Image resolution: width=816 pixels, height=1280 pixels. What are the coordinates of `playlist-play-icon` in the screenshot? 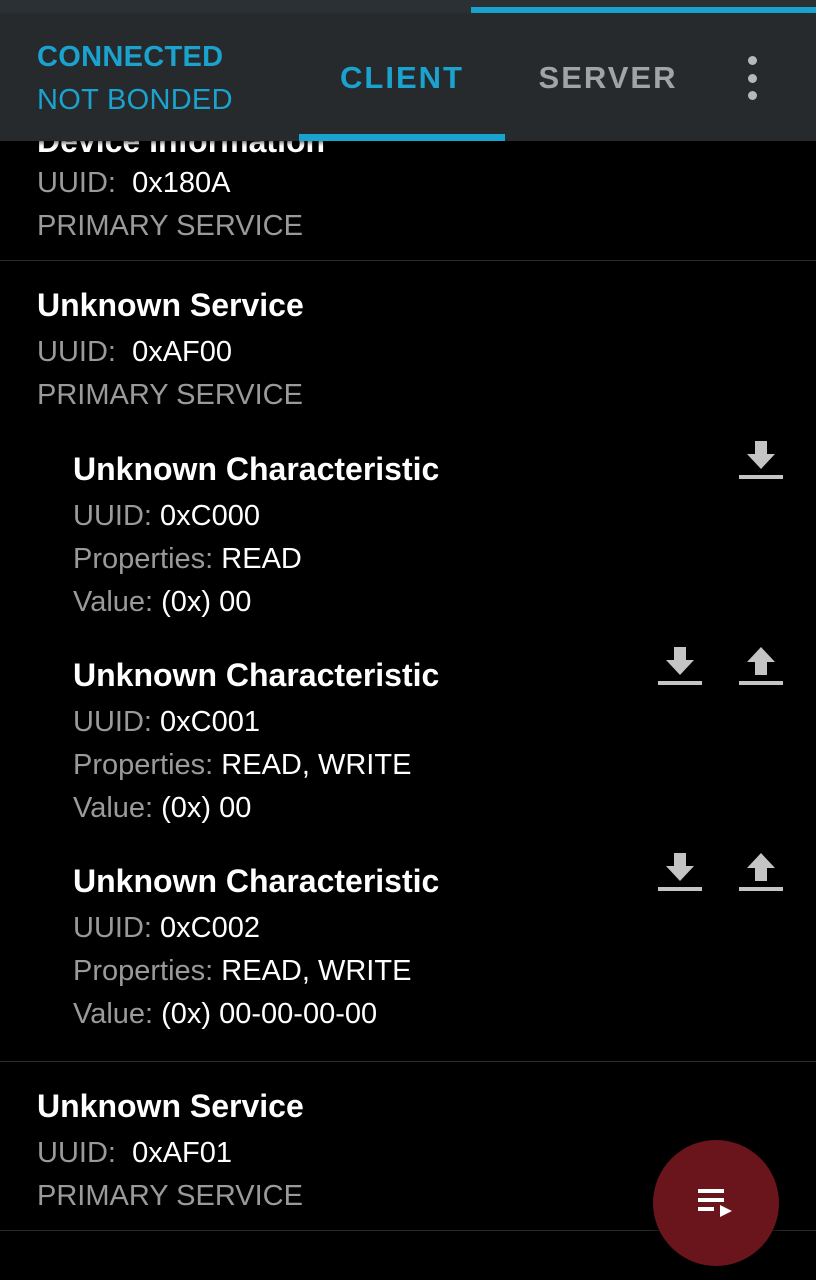 It's located at (715, 1203).